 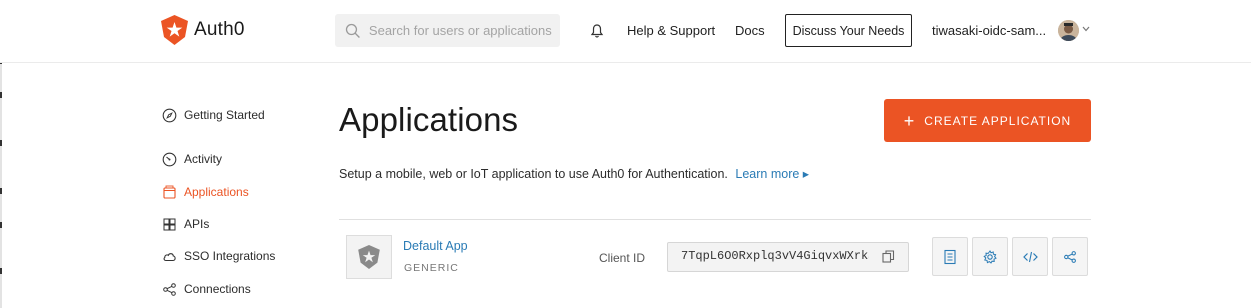 I want to click on sidebar-item-label: Activity, so click(x=203, y=159).